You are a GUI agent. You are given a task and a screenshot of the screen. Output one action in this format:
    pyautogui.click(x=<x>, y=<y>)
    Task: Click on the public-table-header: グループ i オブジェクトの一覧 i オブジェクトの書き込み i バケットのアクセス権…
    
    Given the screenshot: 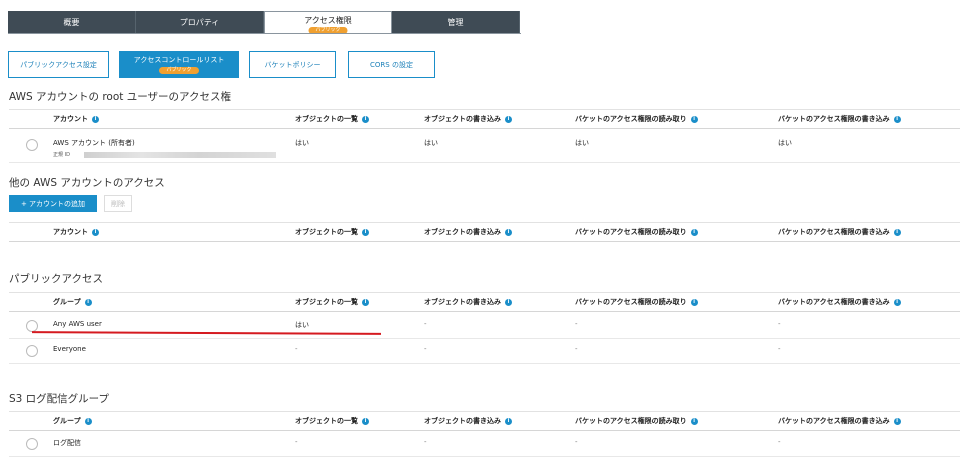 What is the action you would take?
    pyautogui.click(x=484, y=302)
    